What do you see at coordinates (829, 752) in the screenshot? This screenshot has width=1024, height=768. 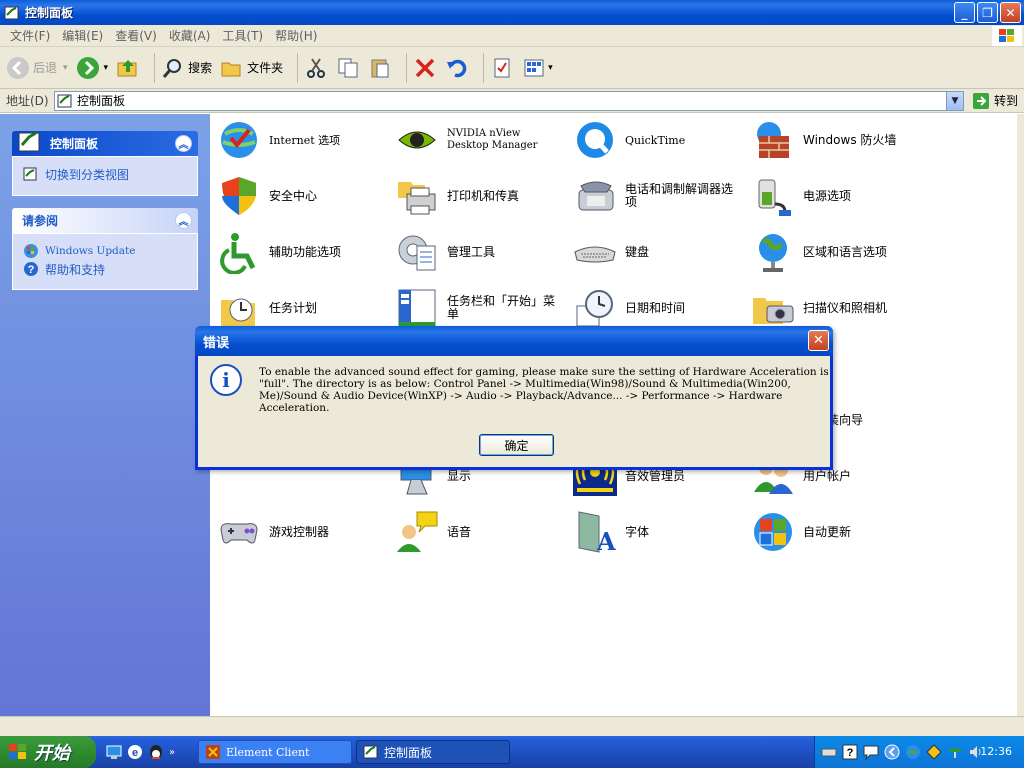 I see `keyboard-tray-icon` at bounding box center [829, 752].